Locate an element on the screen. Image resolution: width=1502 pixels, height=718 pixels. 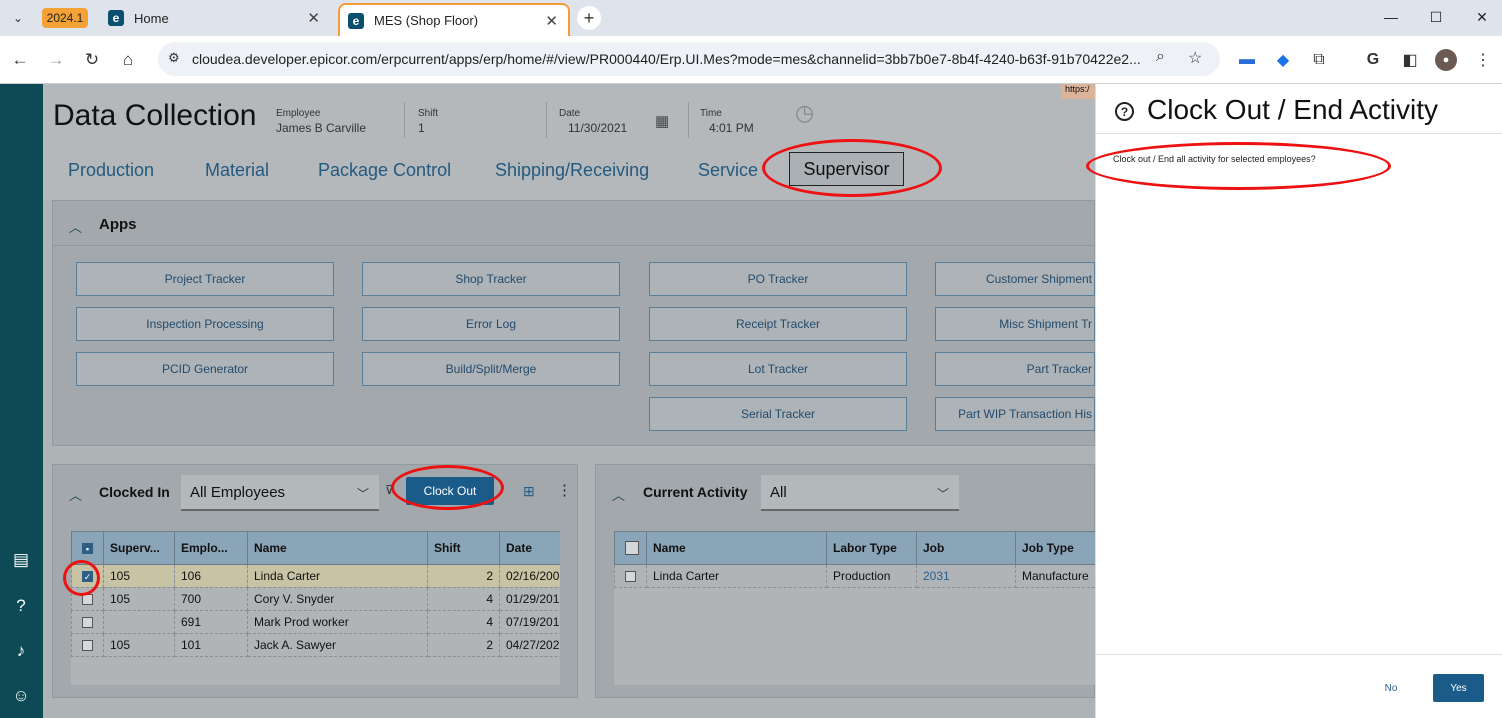
minimize-icon: — is located at coordinates (1391, 17).